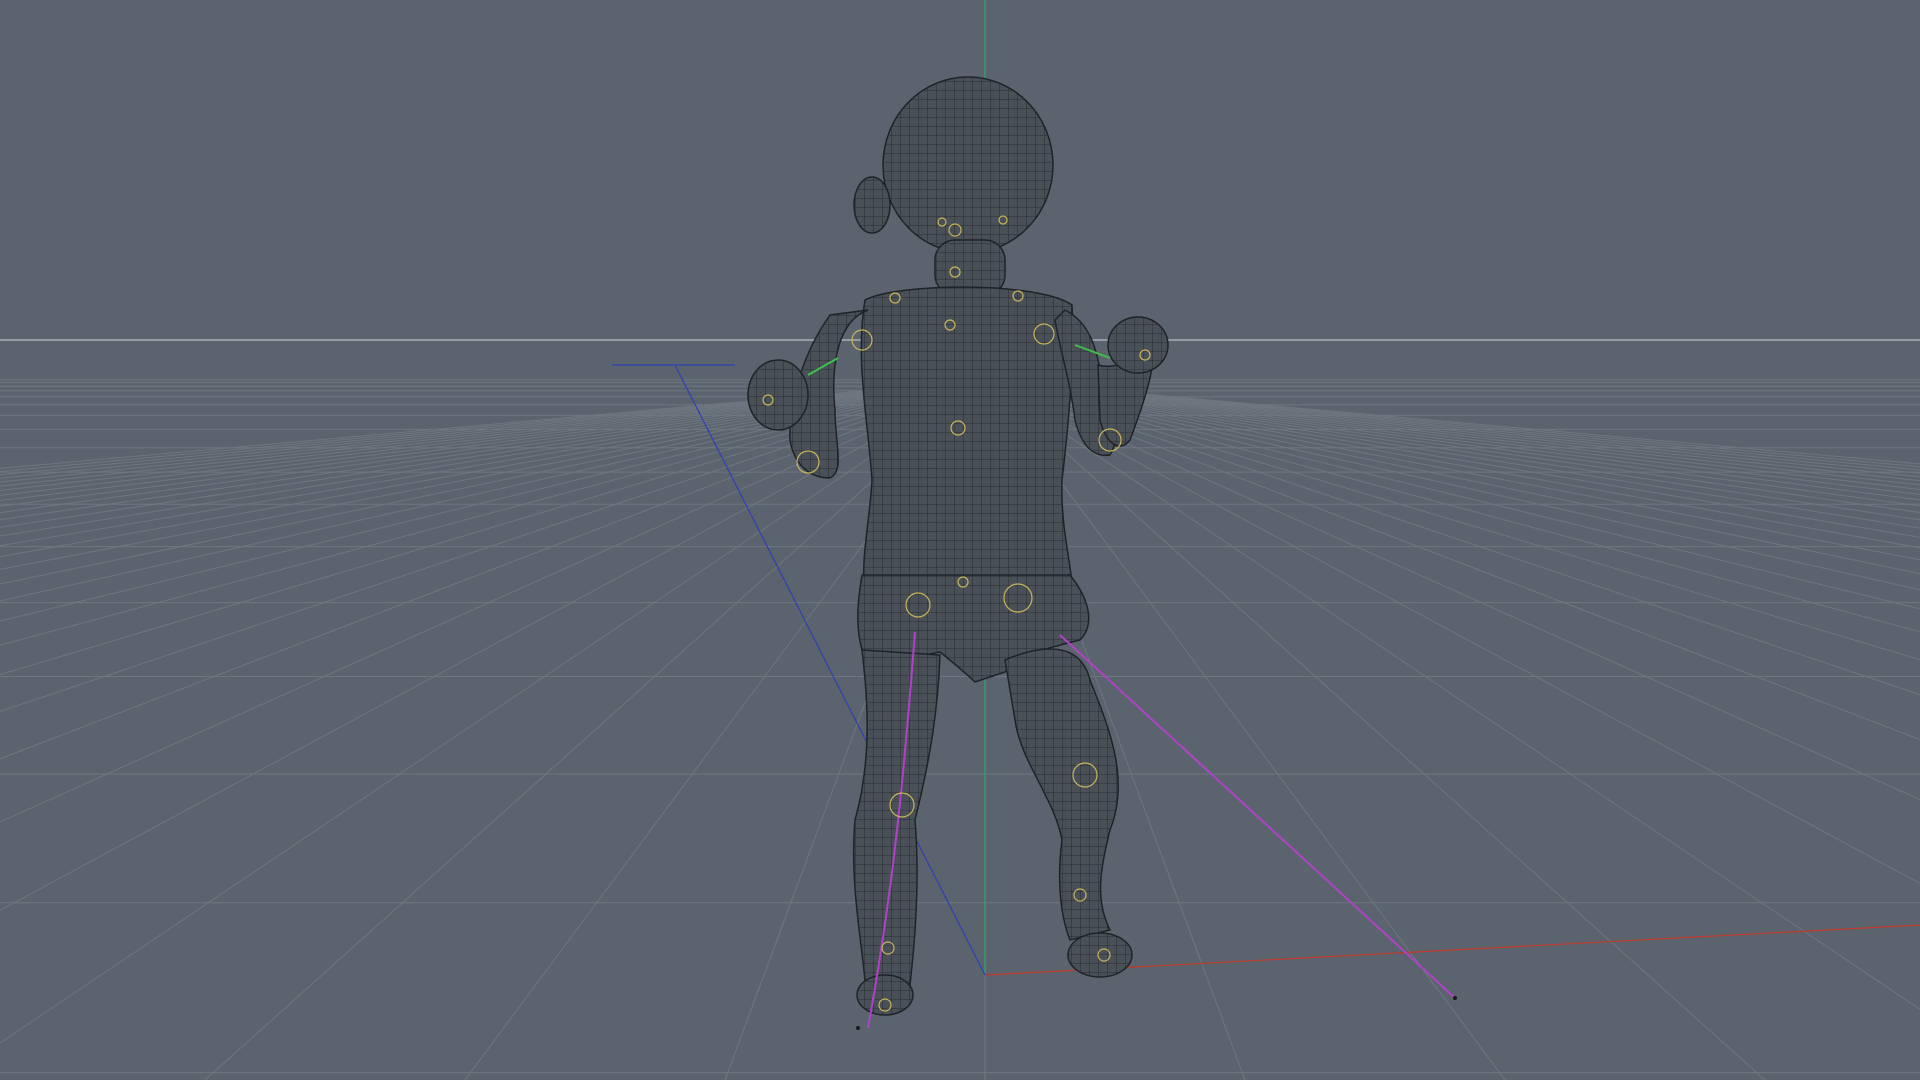 The height and width of the screenshot is (1080, 1920). Describe the element at coordinates (1138, 345) in the screenshot. I see `character-left-hand` at that location.